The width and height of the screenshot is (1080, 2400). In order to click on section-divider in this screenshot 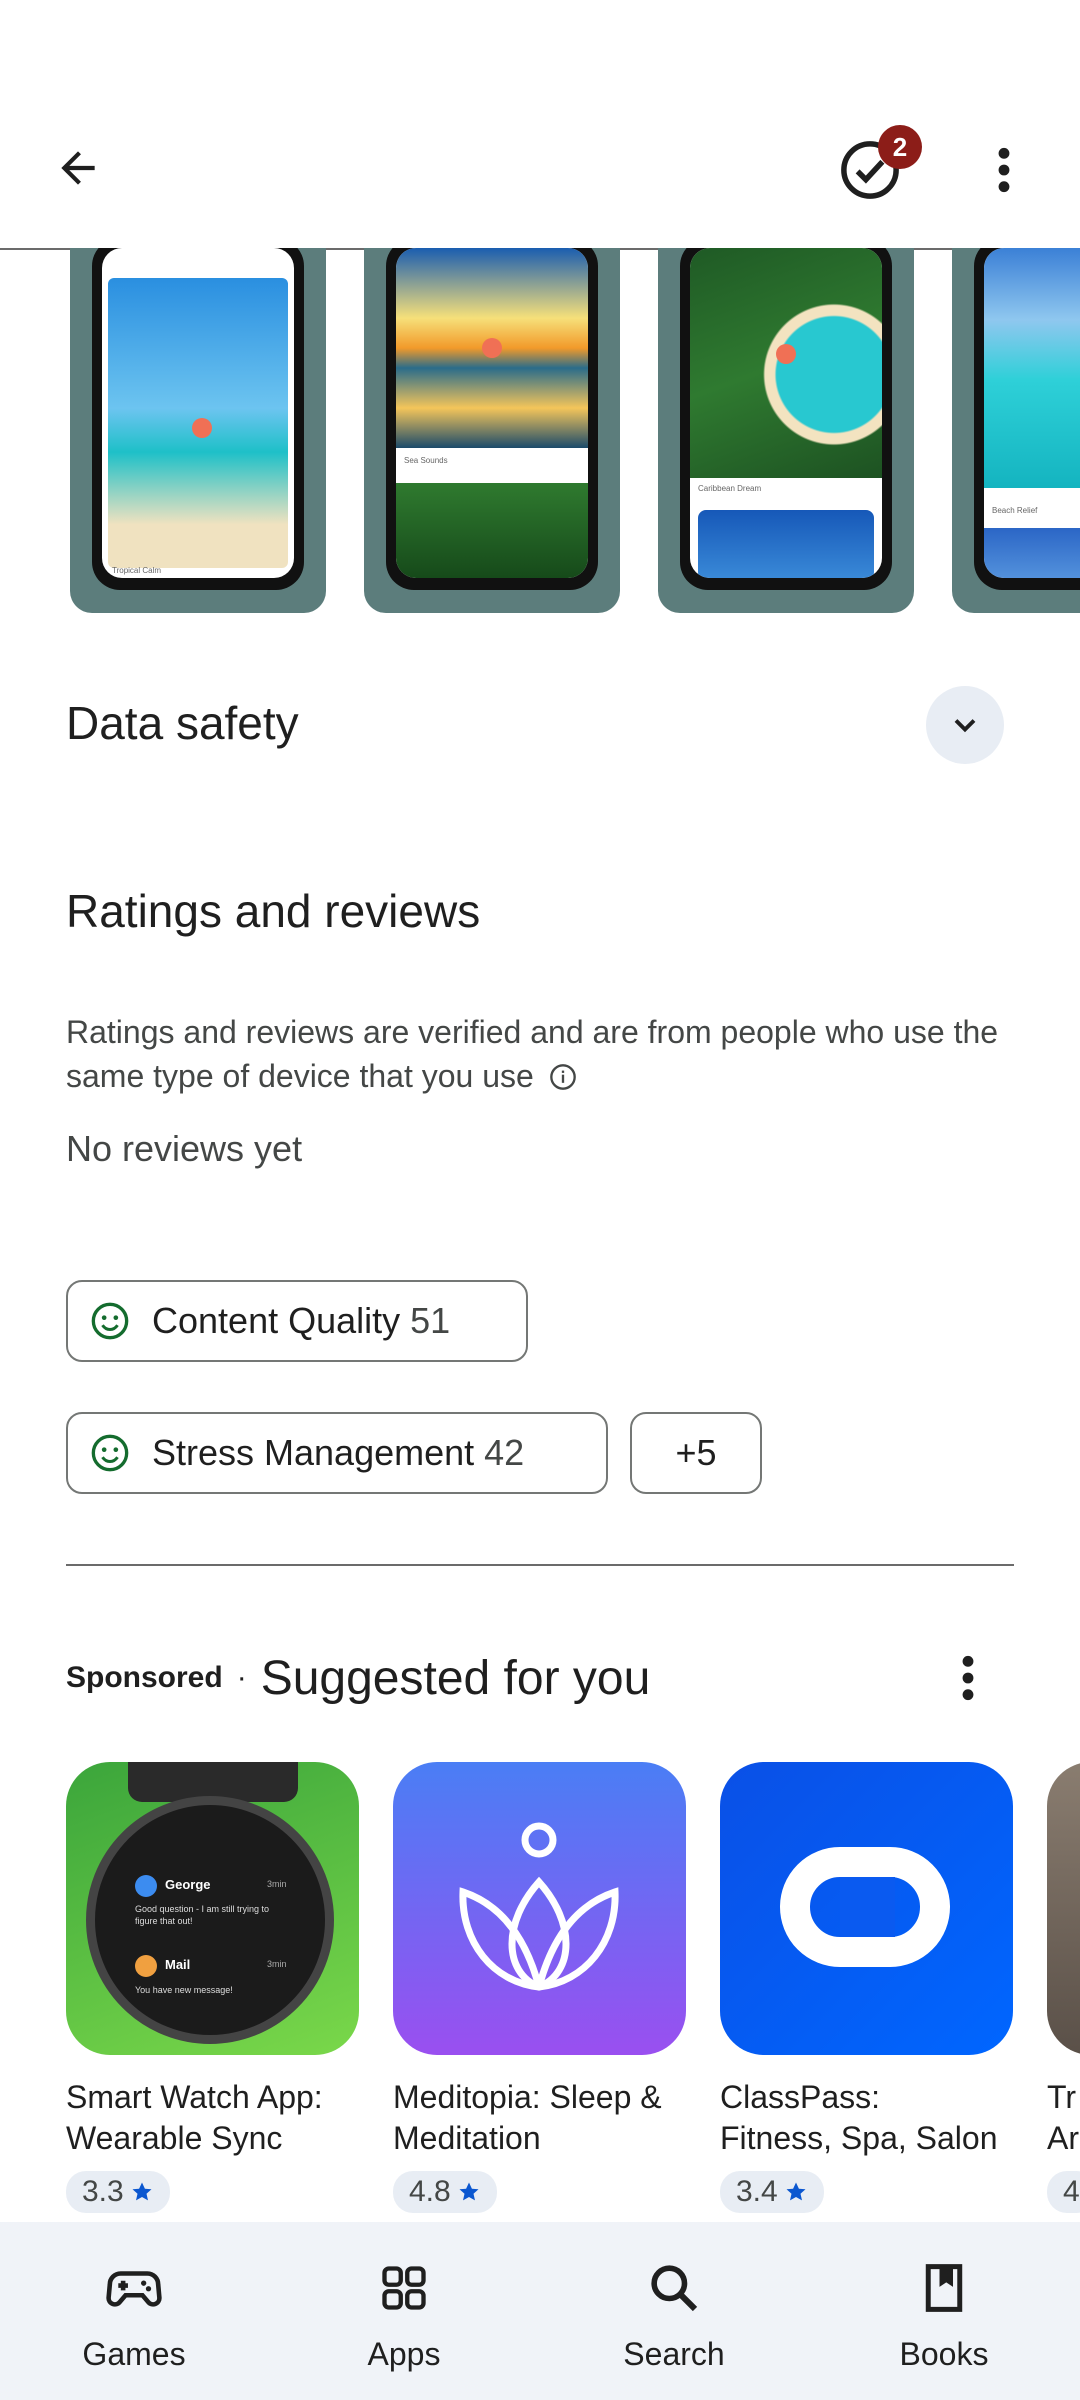, I will do `click(540, 1565)`.